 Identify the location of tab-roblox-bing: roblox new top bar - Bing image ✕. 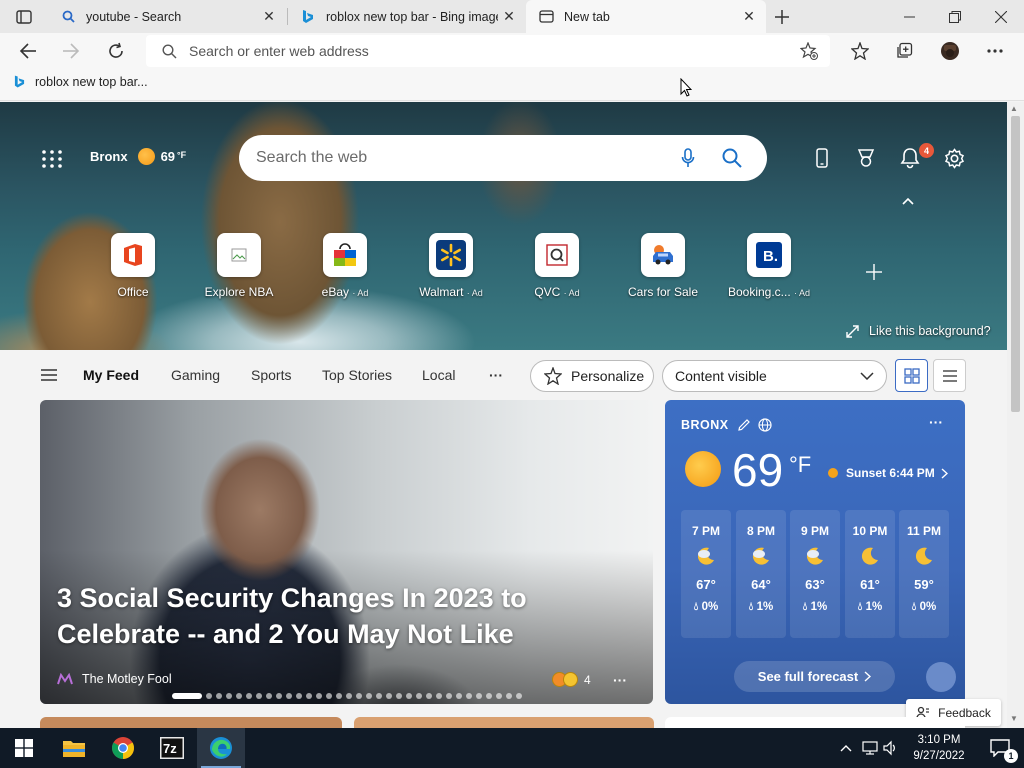
(407, 16).